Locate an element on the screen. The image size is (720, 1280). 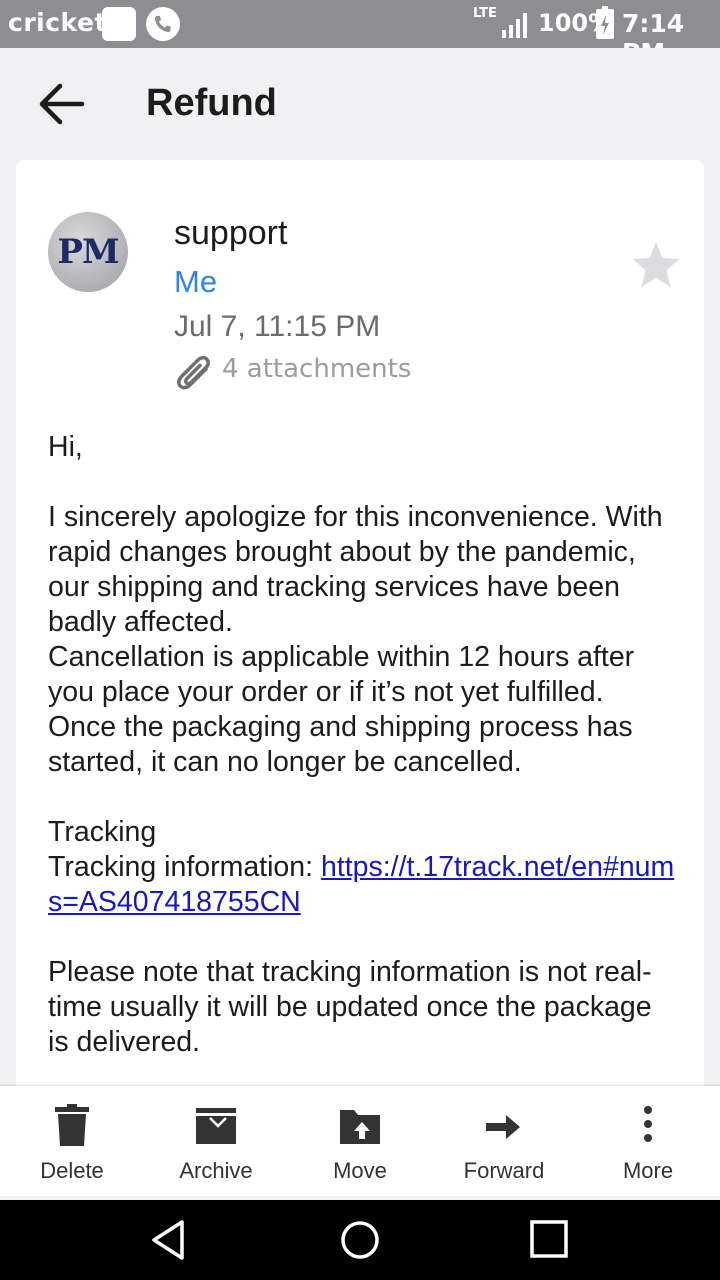
nav-recents-icon is located at coordinates (550, 1240).